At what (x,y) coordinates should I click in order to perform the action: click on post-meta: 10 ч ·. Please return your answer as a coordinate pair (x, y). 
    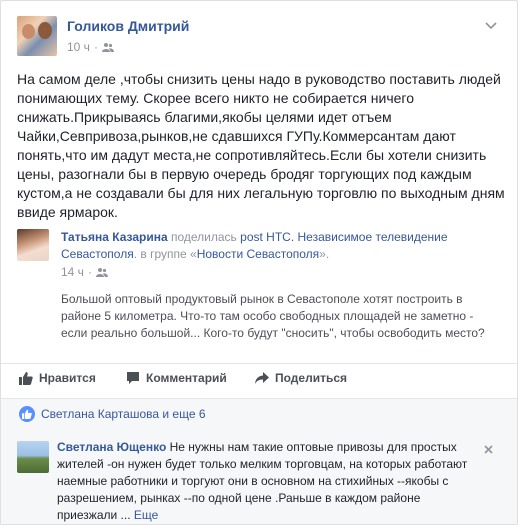
    Looking at the image, I should click on (90, 47).